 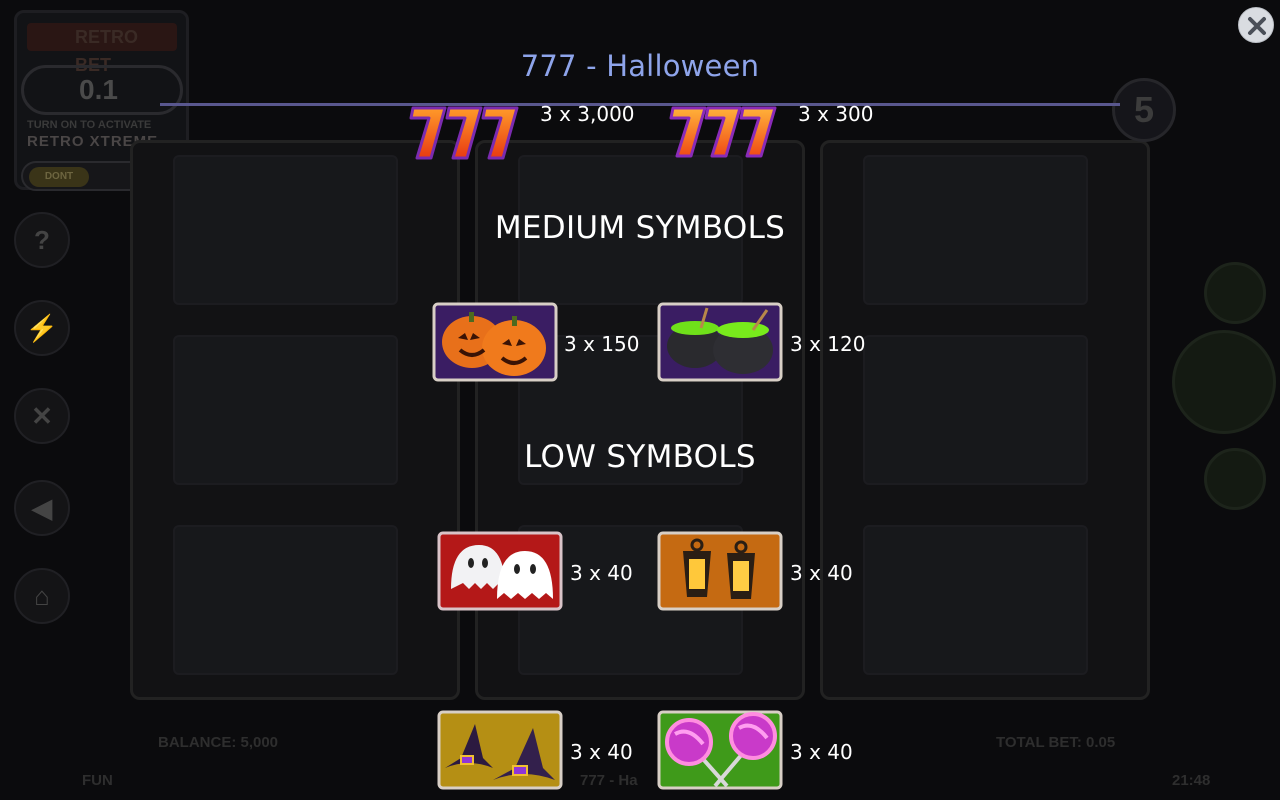 What do you see at coordinates (464, 133) in the screenshot?
I see `red-777-icon` at bounding box center [464, 133].